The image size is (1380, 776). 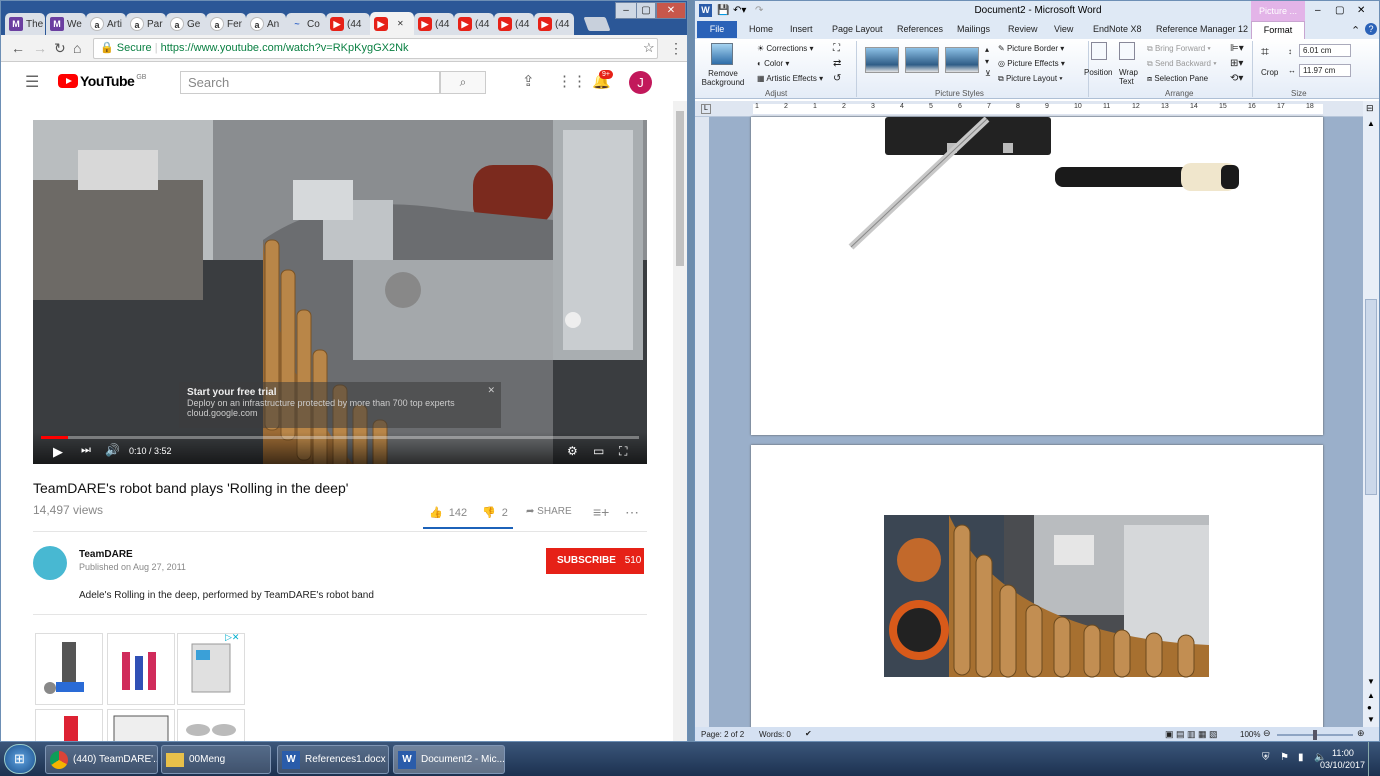 I want to click on avatar: J, so click(x=640, y=82).